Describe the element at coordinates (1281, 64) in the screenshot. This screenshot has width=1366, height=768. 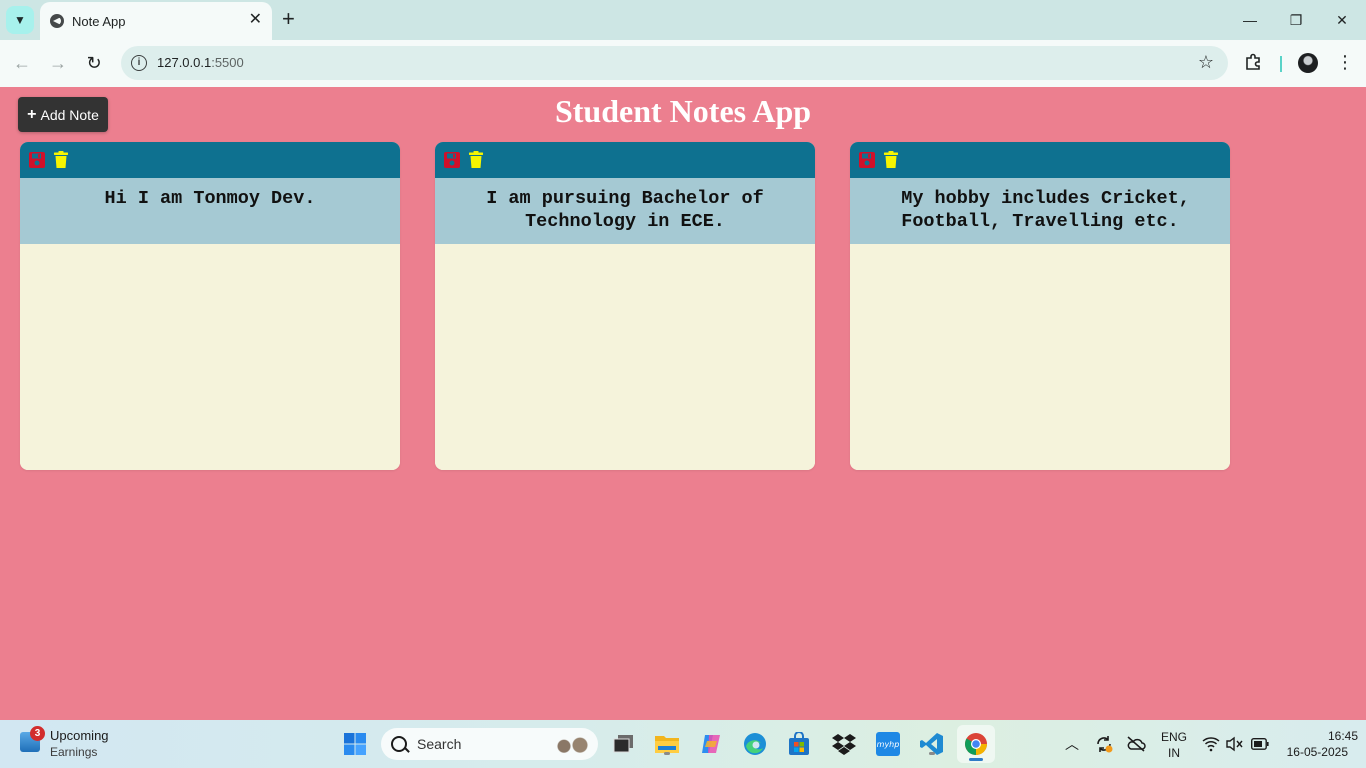
I see `toolbar-divider` at that location.